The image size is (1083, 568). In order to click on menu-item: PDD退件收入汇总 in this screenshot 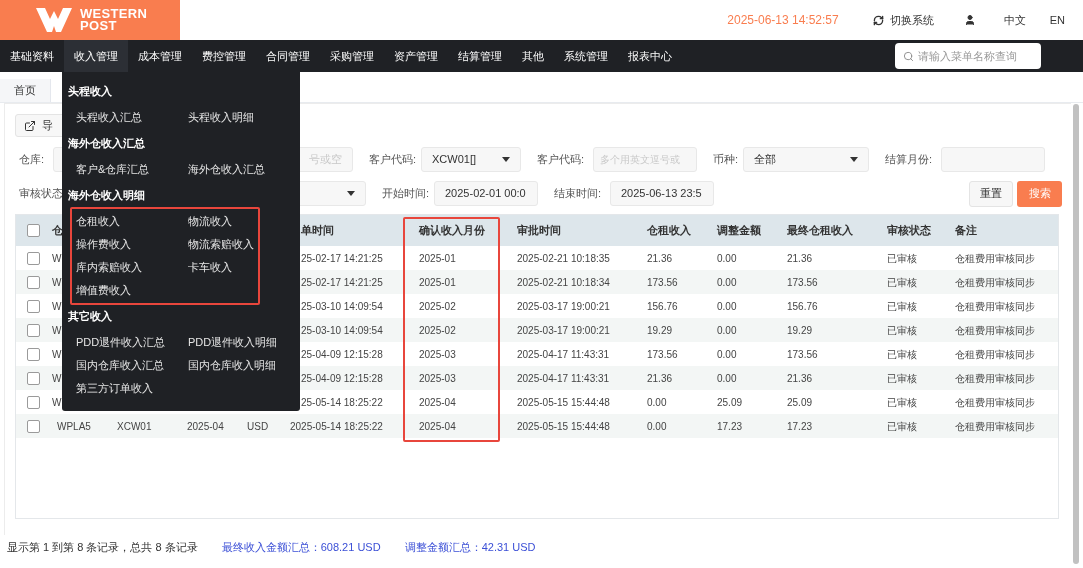, I will do `click(128, 342)`.